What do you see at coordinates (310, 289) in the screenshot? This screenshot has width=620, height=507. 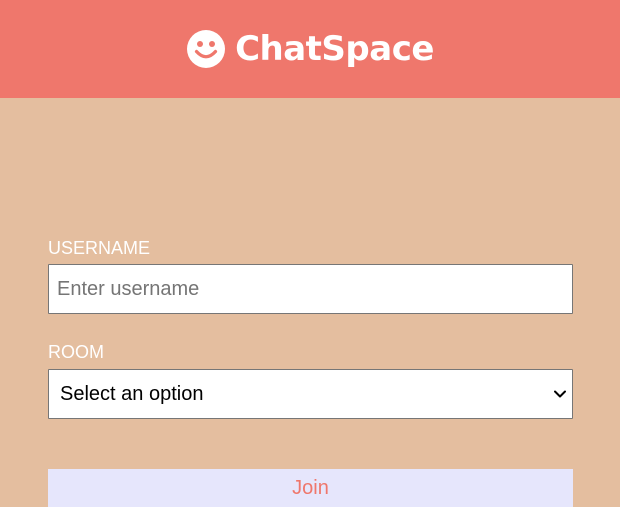 I see `username-input` at bounding box center [310, 289].